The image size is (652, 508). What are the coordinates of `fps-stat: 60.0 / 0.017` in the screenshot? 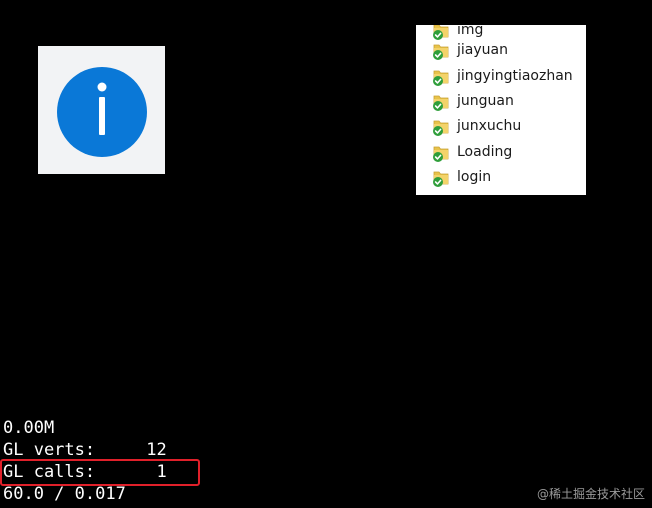 It's located at (64, 494).